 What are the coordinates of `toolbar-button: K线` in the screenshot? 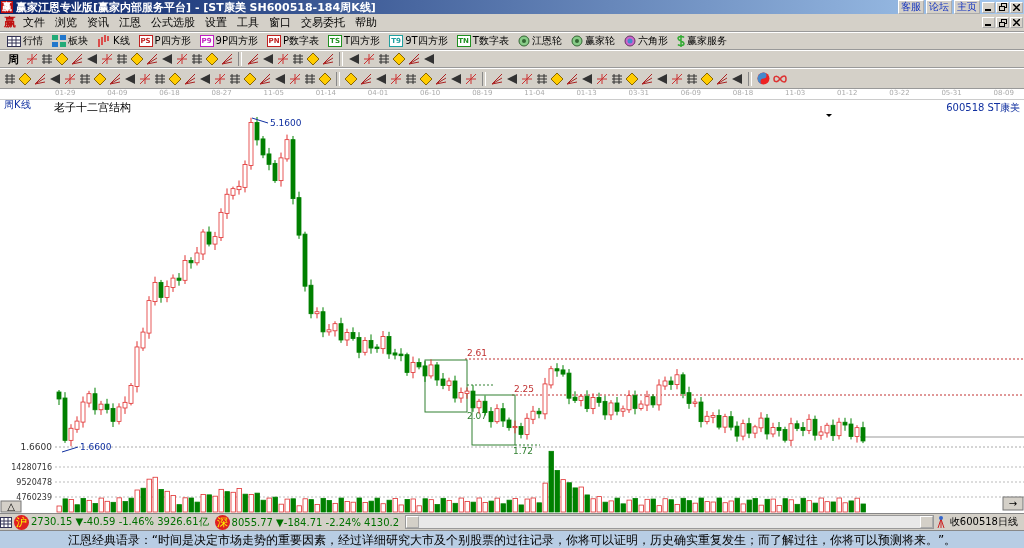 It's located at (113, 41).